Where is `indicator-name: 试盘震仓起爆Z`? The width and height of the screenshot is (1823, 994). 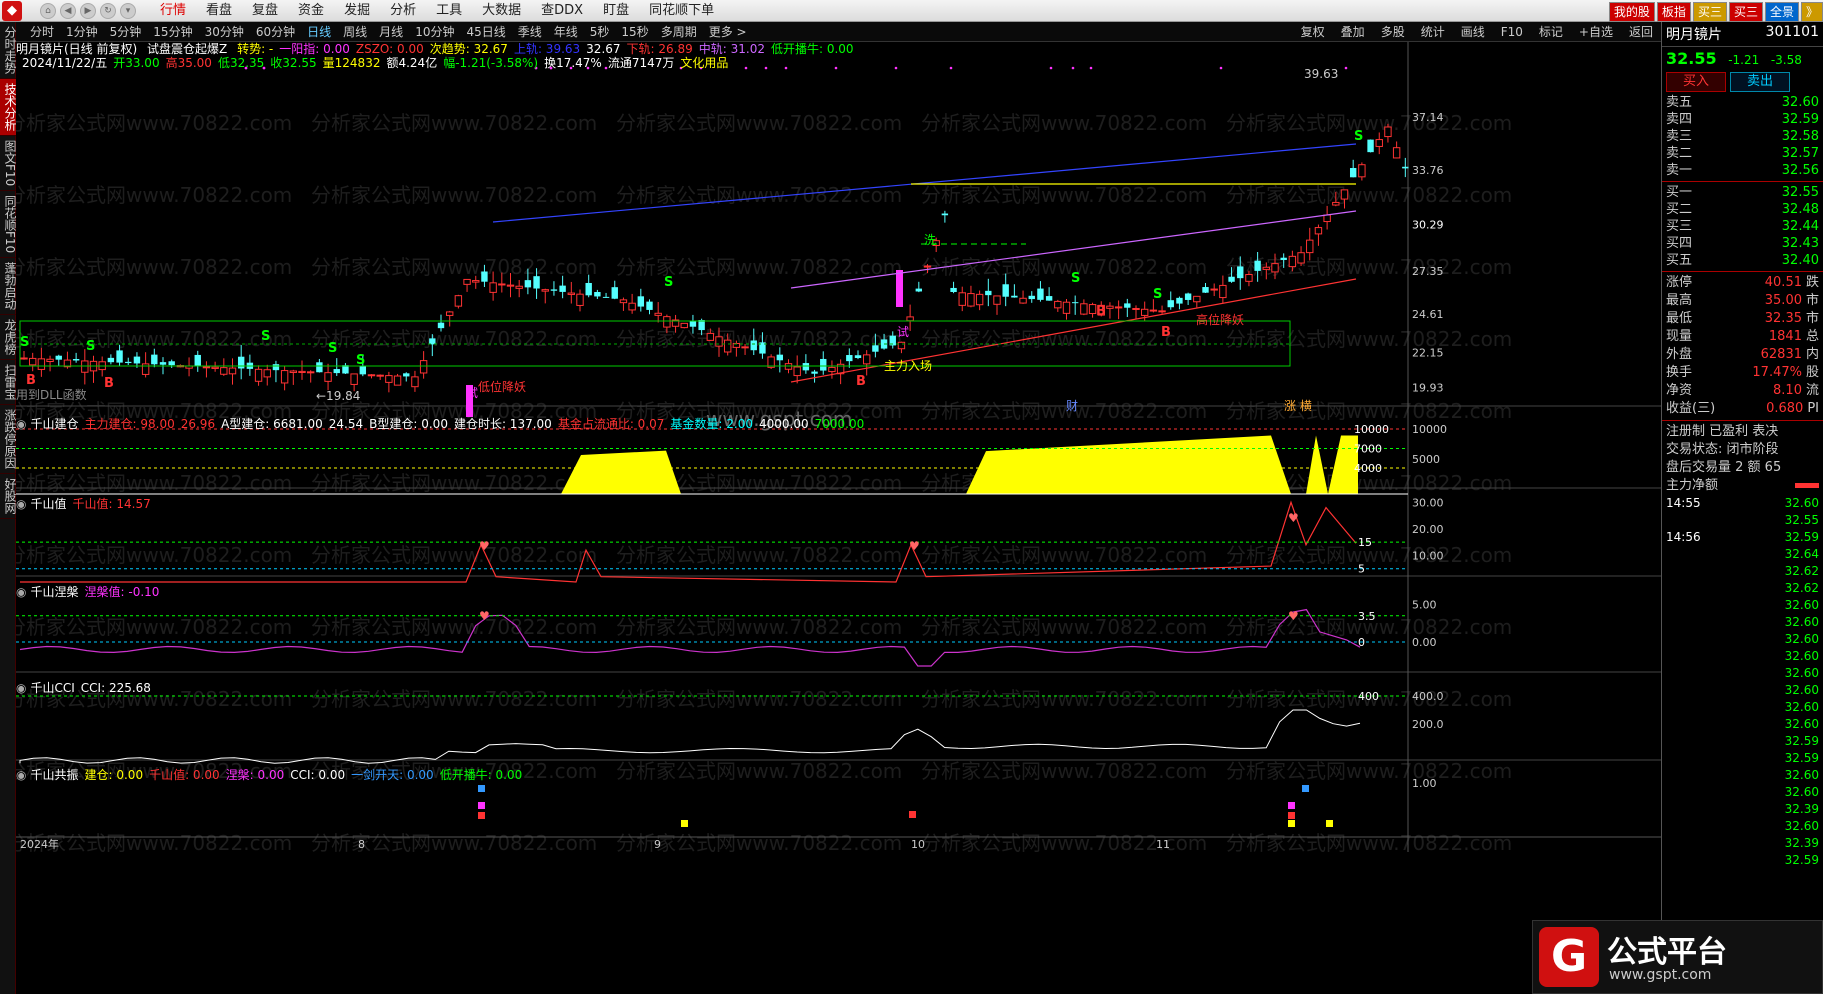 indicator-name: 试盘震仓起爆Z is located at coordinates (187, 49).